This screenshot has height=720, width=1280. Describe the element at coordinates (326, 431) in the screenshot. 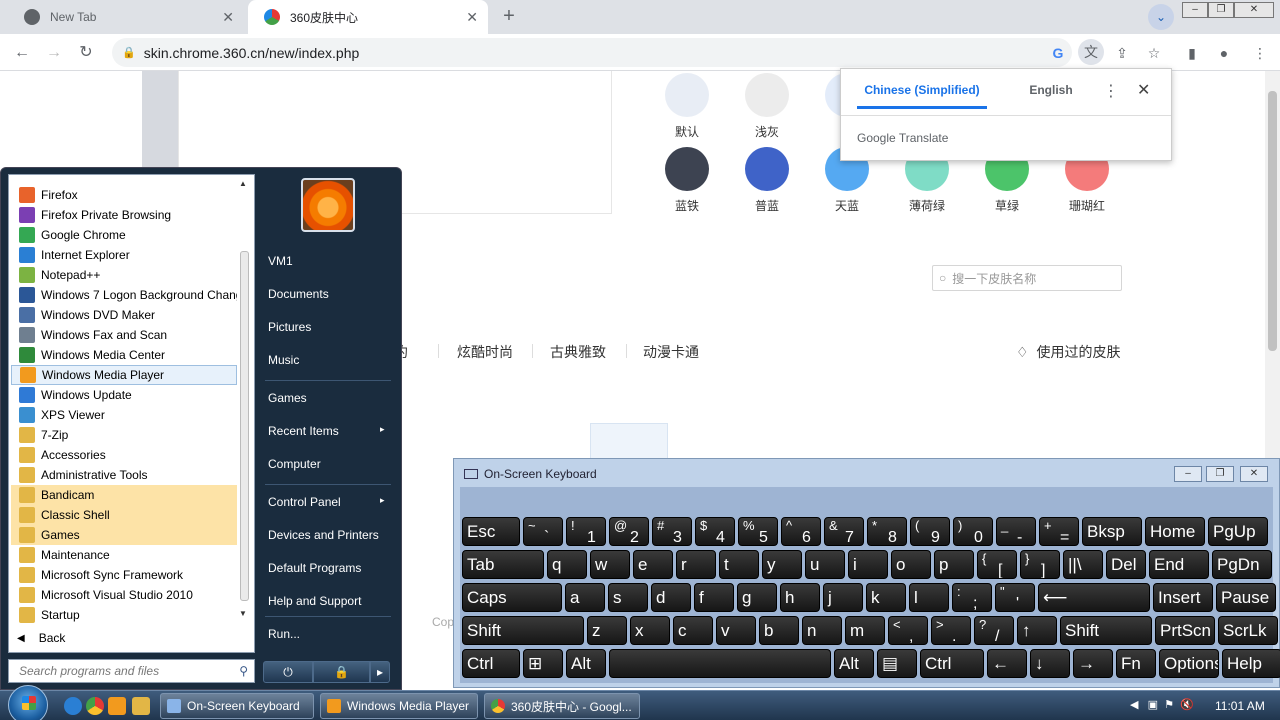

I see `start-link-recent-items: Recent Items ▸` at that location.